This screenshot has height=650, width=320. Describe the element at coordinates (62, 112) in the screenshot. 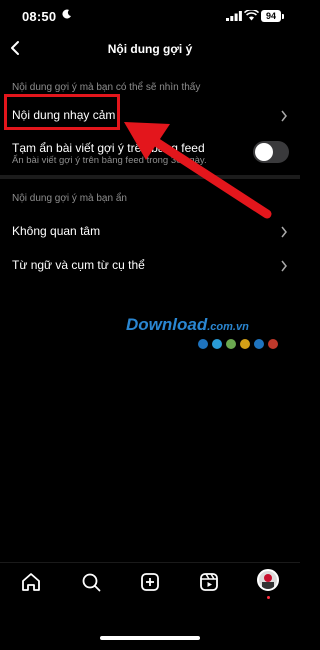

I see `highlight-box` at that location.